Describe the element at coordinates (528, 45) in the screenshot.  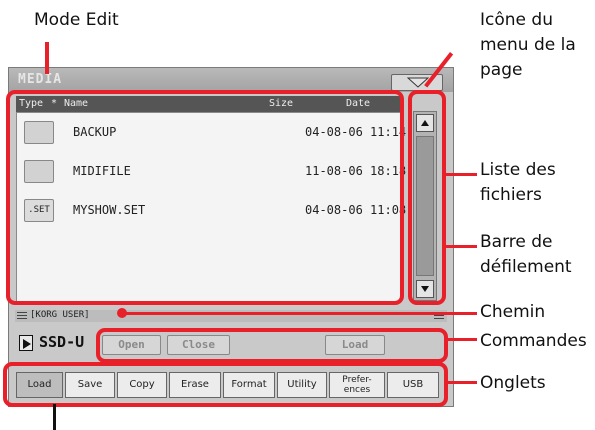
I see `callout-page-menu-icon: Icône du menu de la page` at that location.